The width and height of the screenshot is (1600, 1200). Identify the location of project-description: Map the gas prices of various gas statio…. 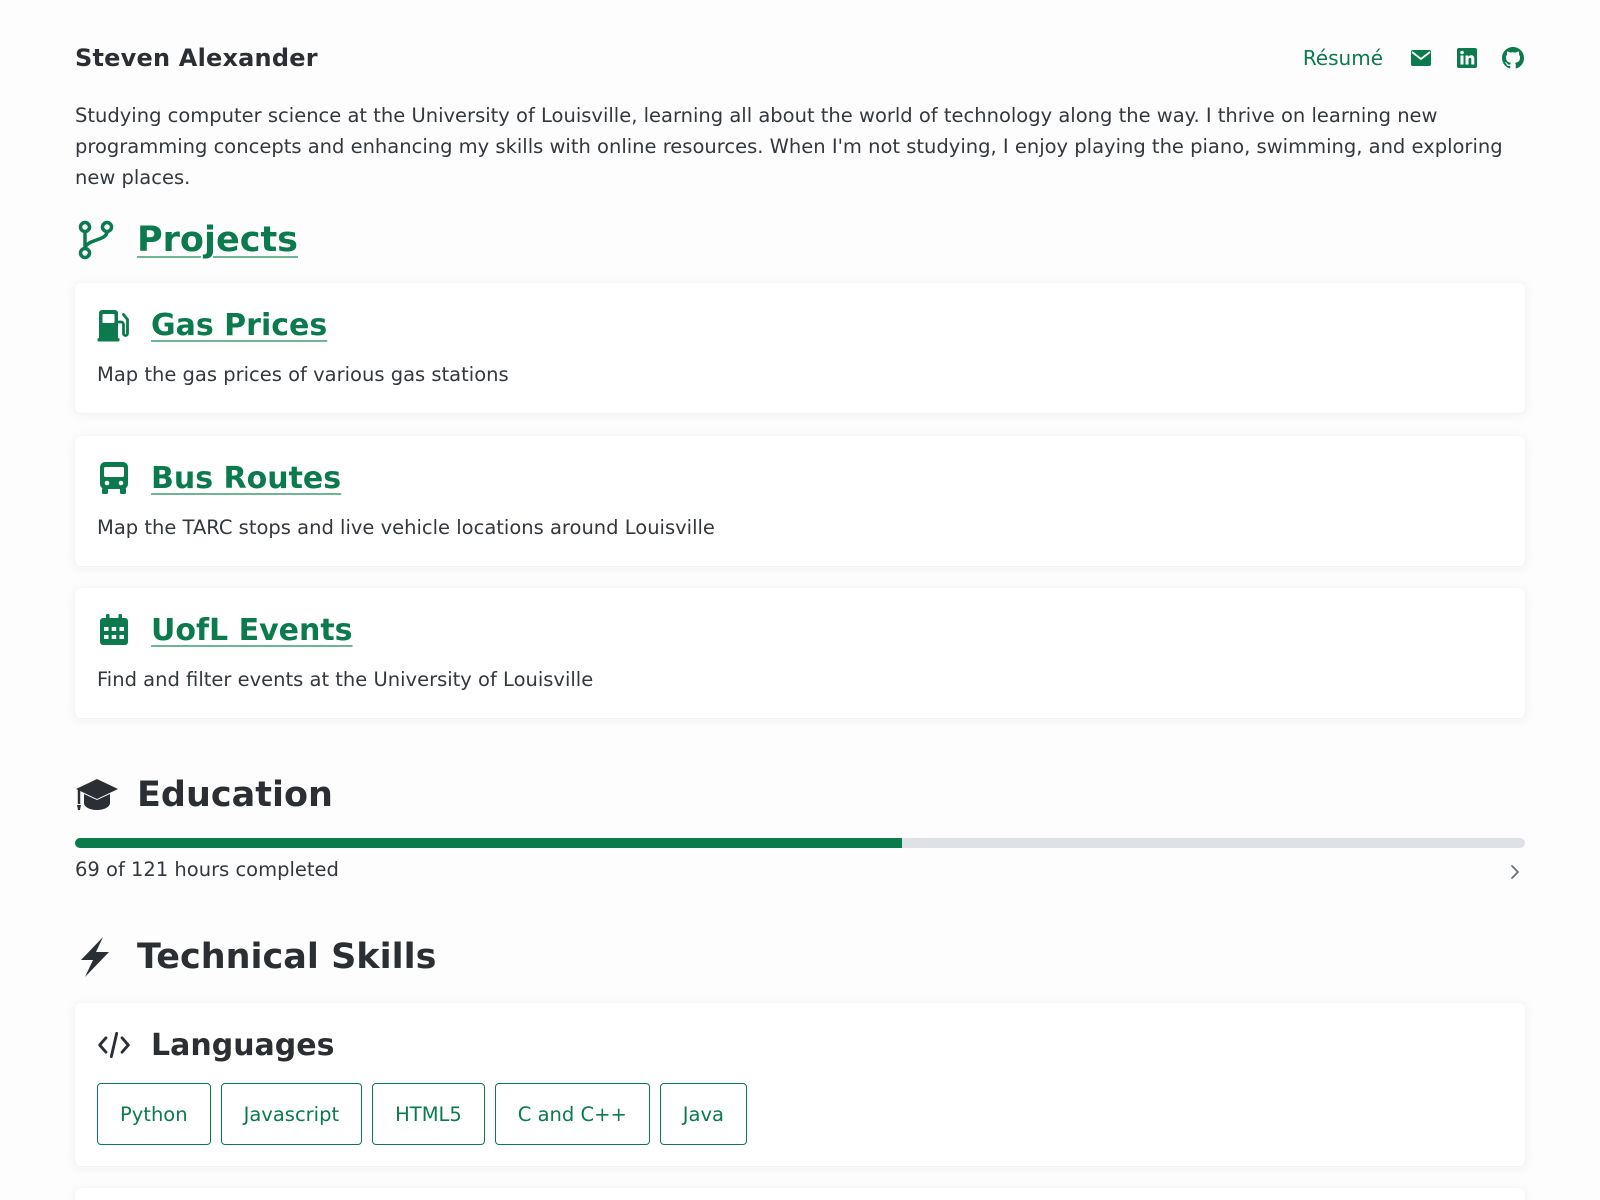
(303, 374).